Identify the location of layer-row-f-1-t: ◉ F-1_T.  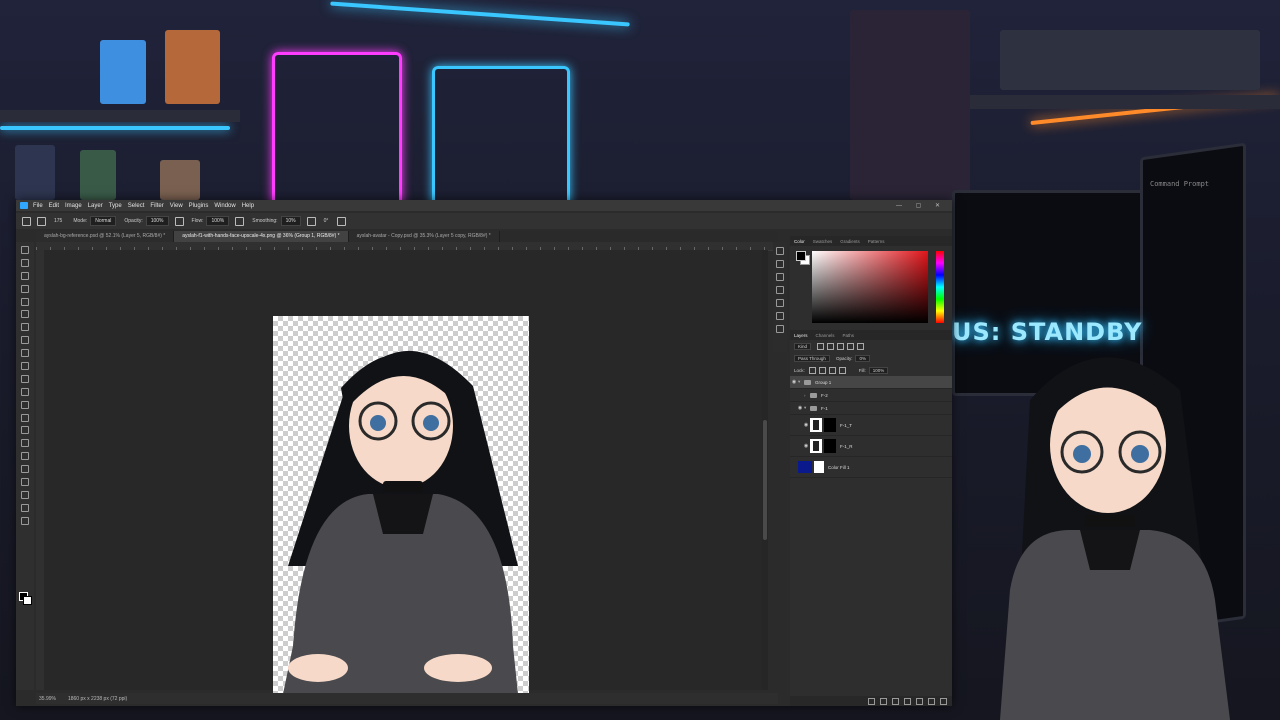
(871, 425).